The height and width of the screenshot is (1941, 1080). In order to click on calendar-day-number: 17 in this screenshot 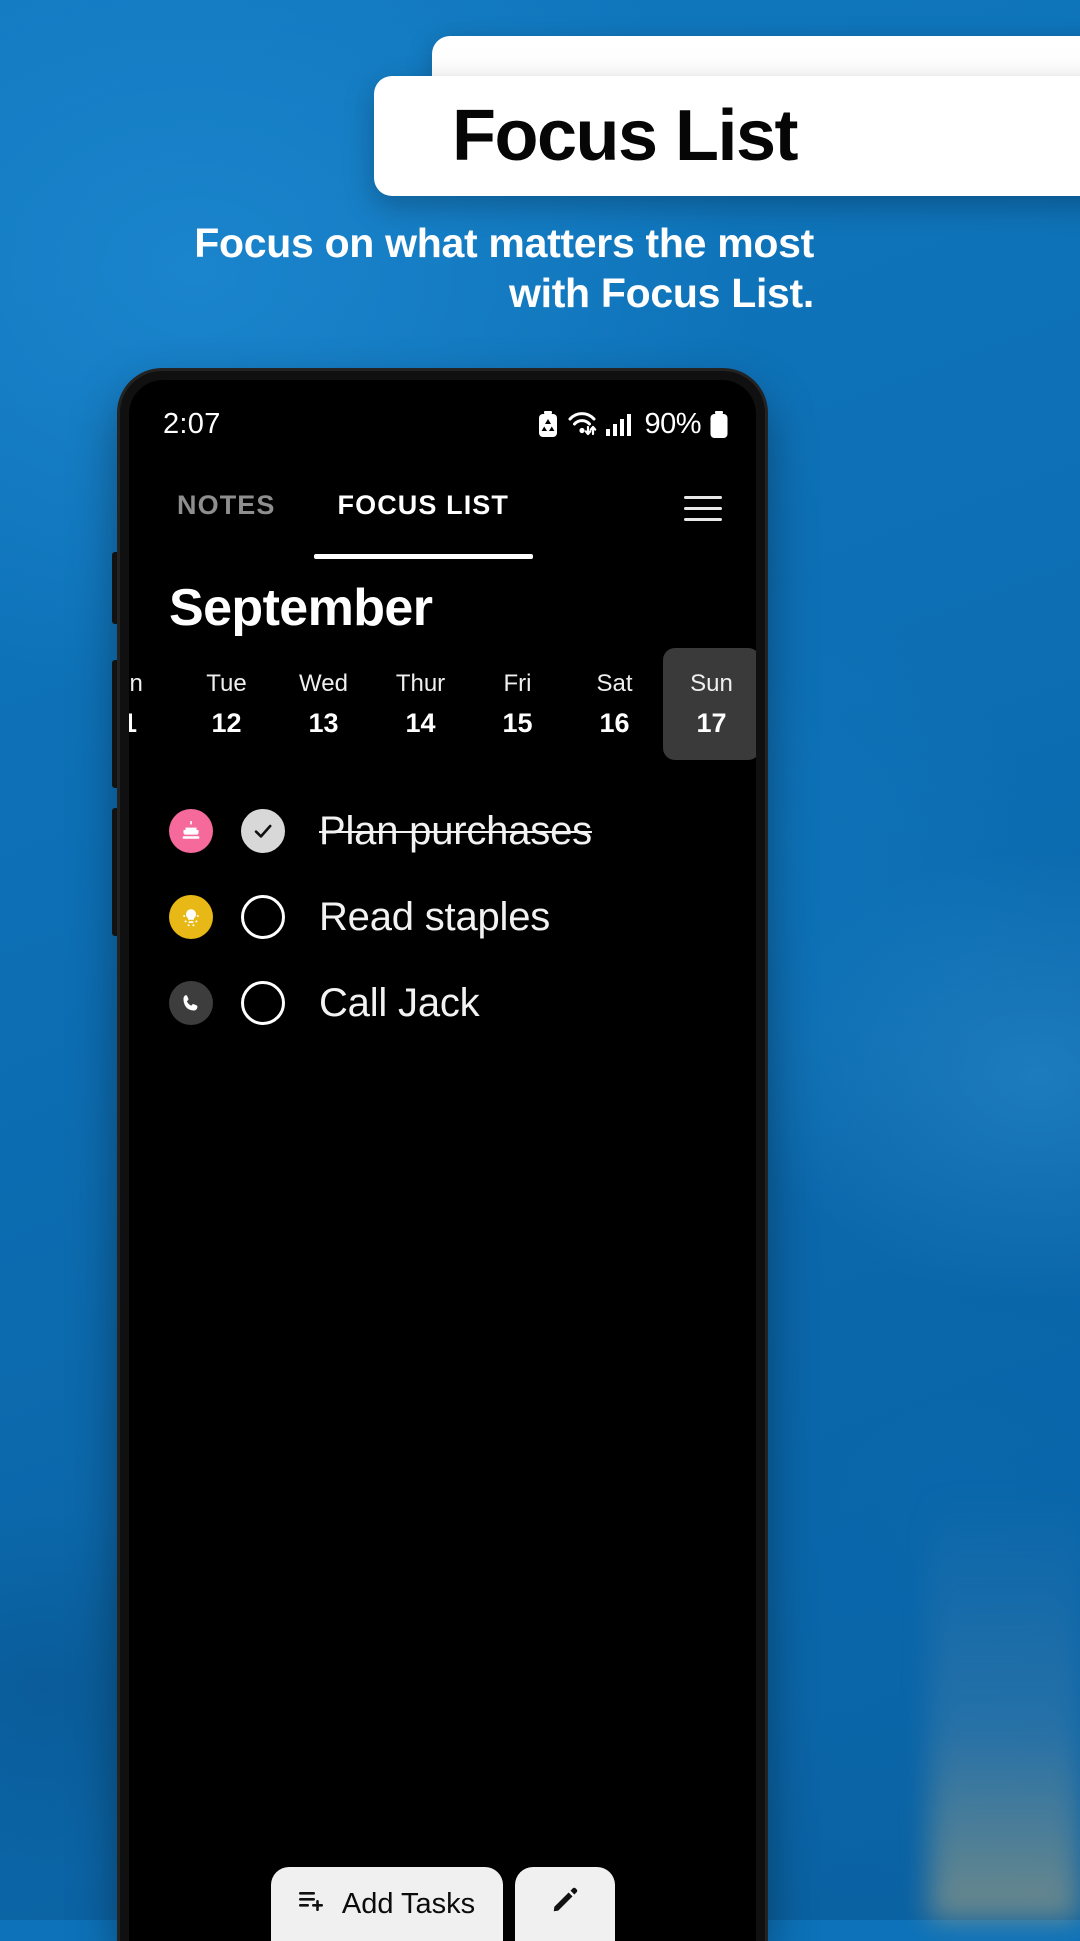, I will do `click(711, 722)`.